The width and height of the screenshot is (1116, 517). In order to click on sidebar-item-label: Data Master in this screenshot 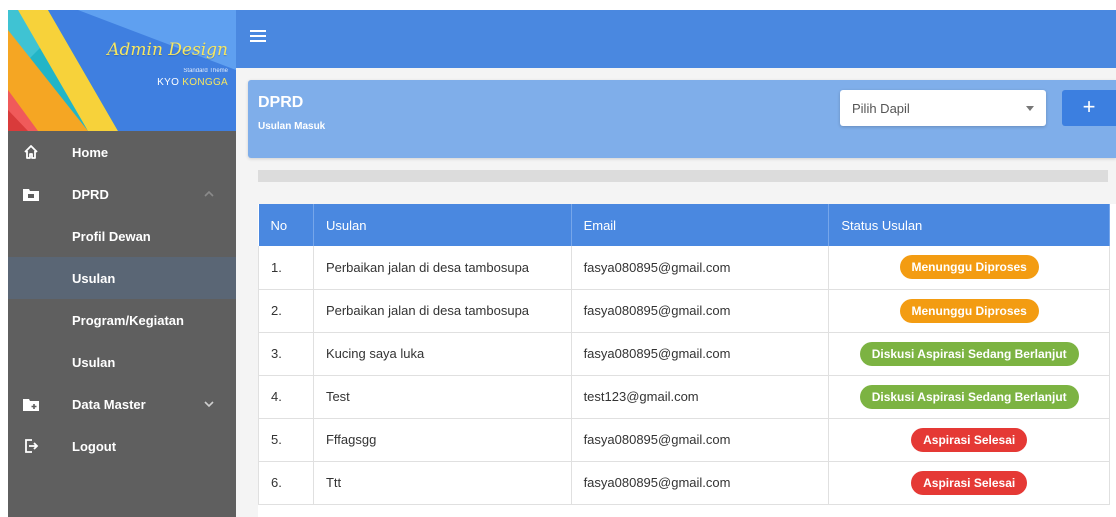, I will do `click(109, 404)`.